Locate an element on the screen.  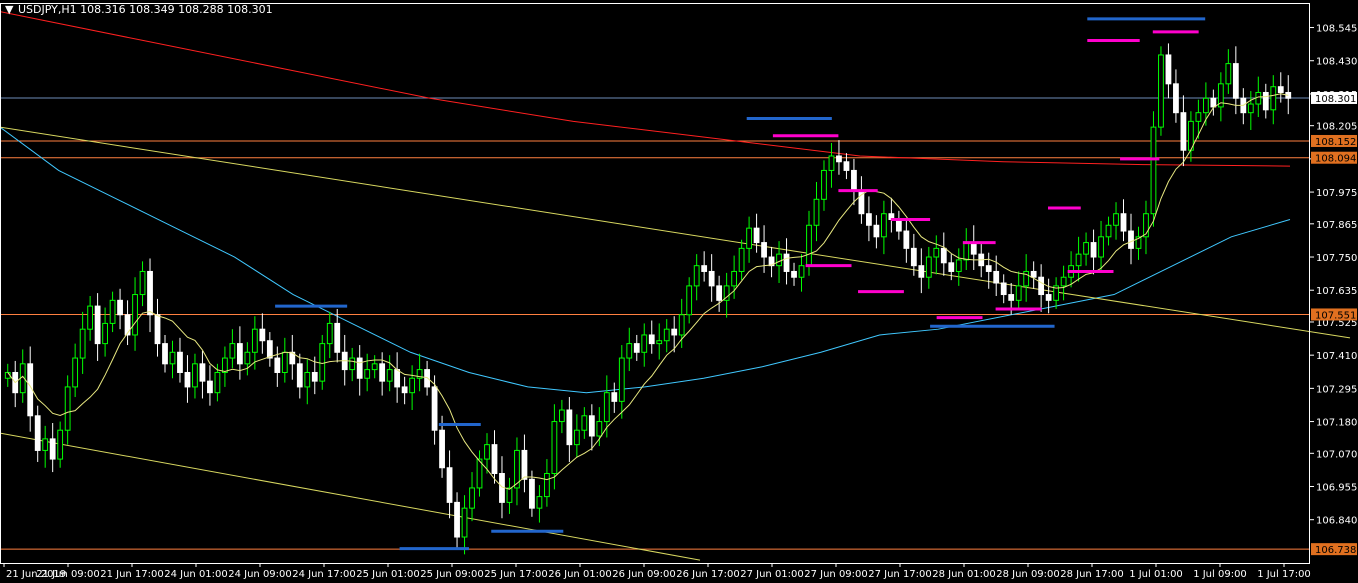
triangle-down-icon: ▼ is located at coordinates (9, 9).